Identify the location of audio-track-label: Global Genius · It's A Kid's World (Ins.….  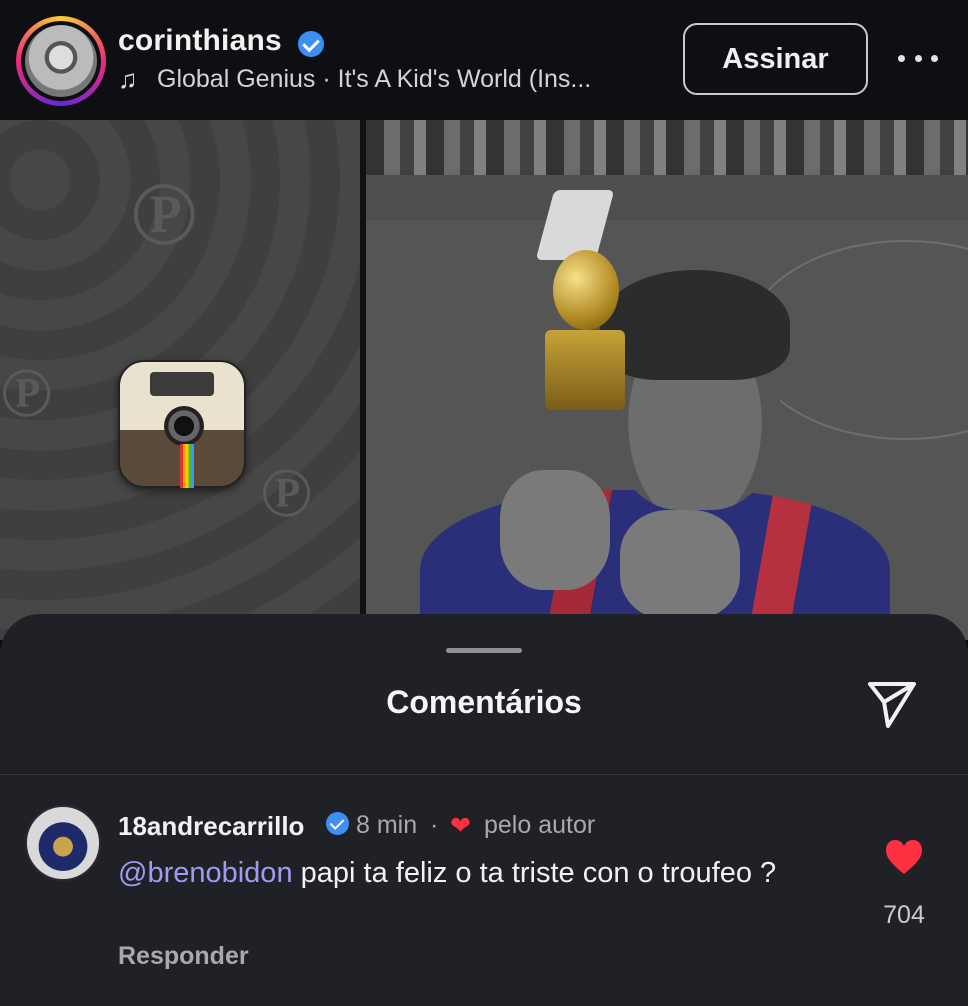
(374, 79).